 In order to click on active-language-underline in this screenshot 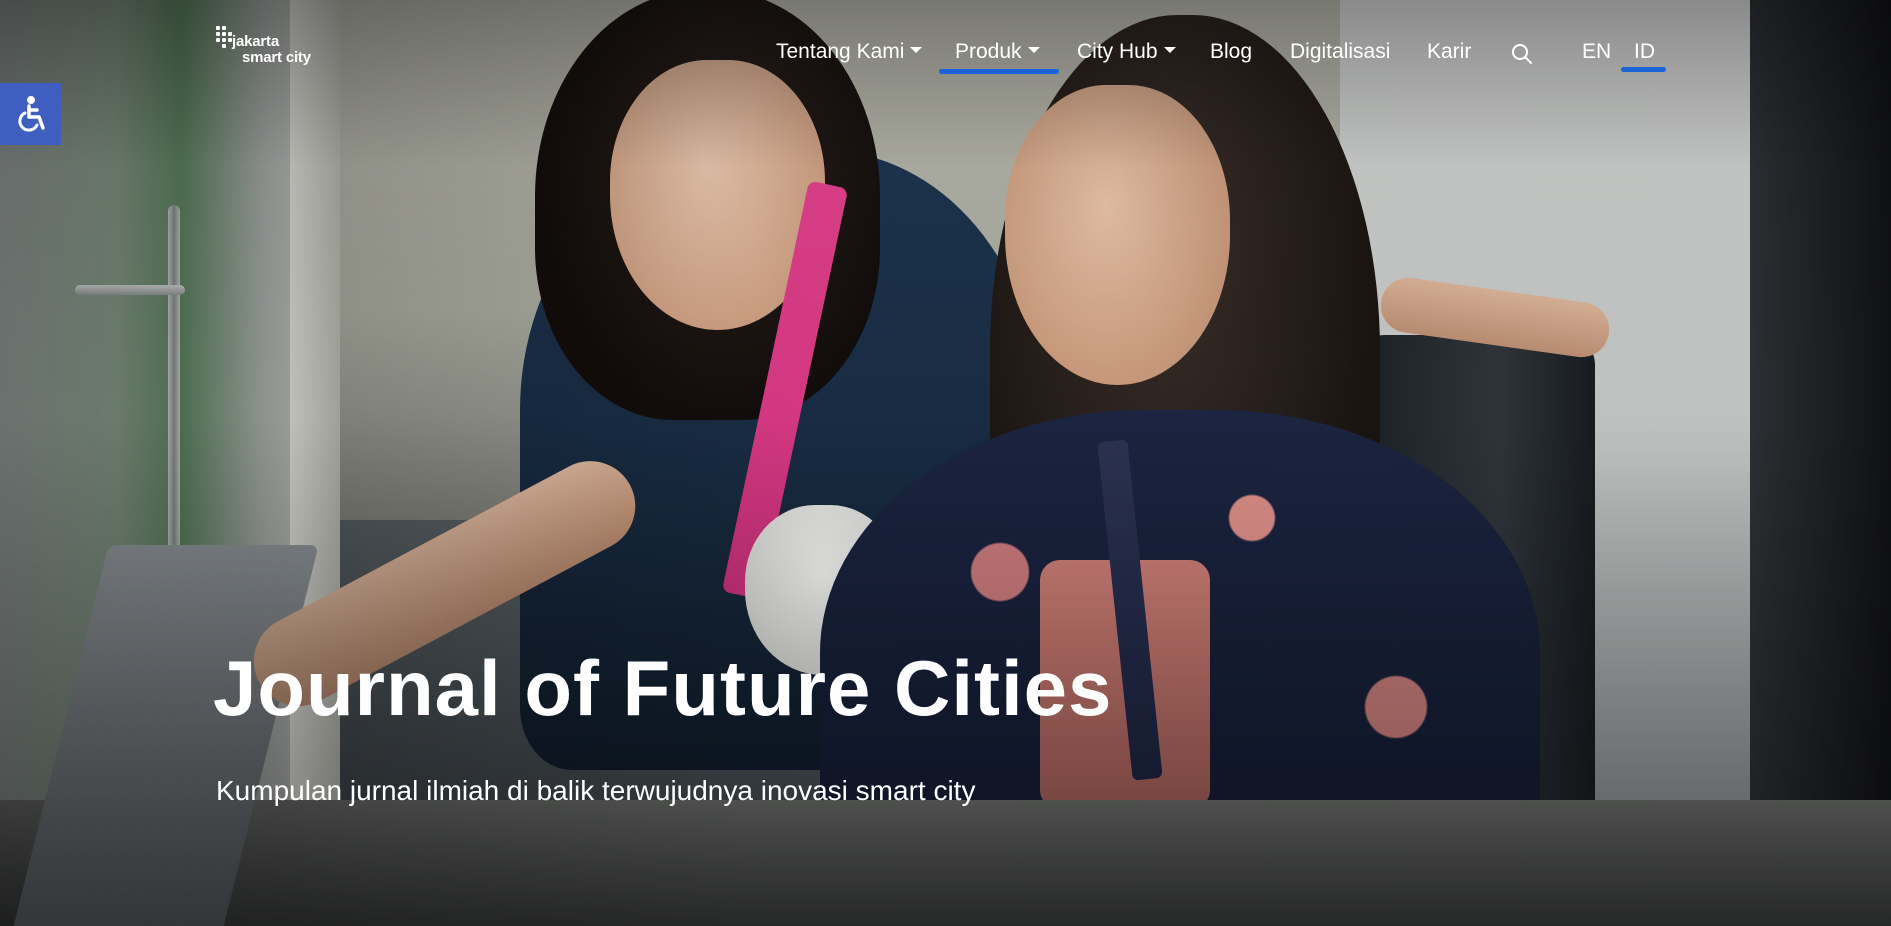, I will do `click(1643, 69)`.